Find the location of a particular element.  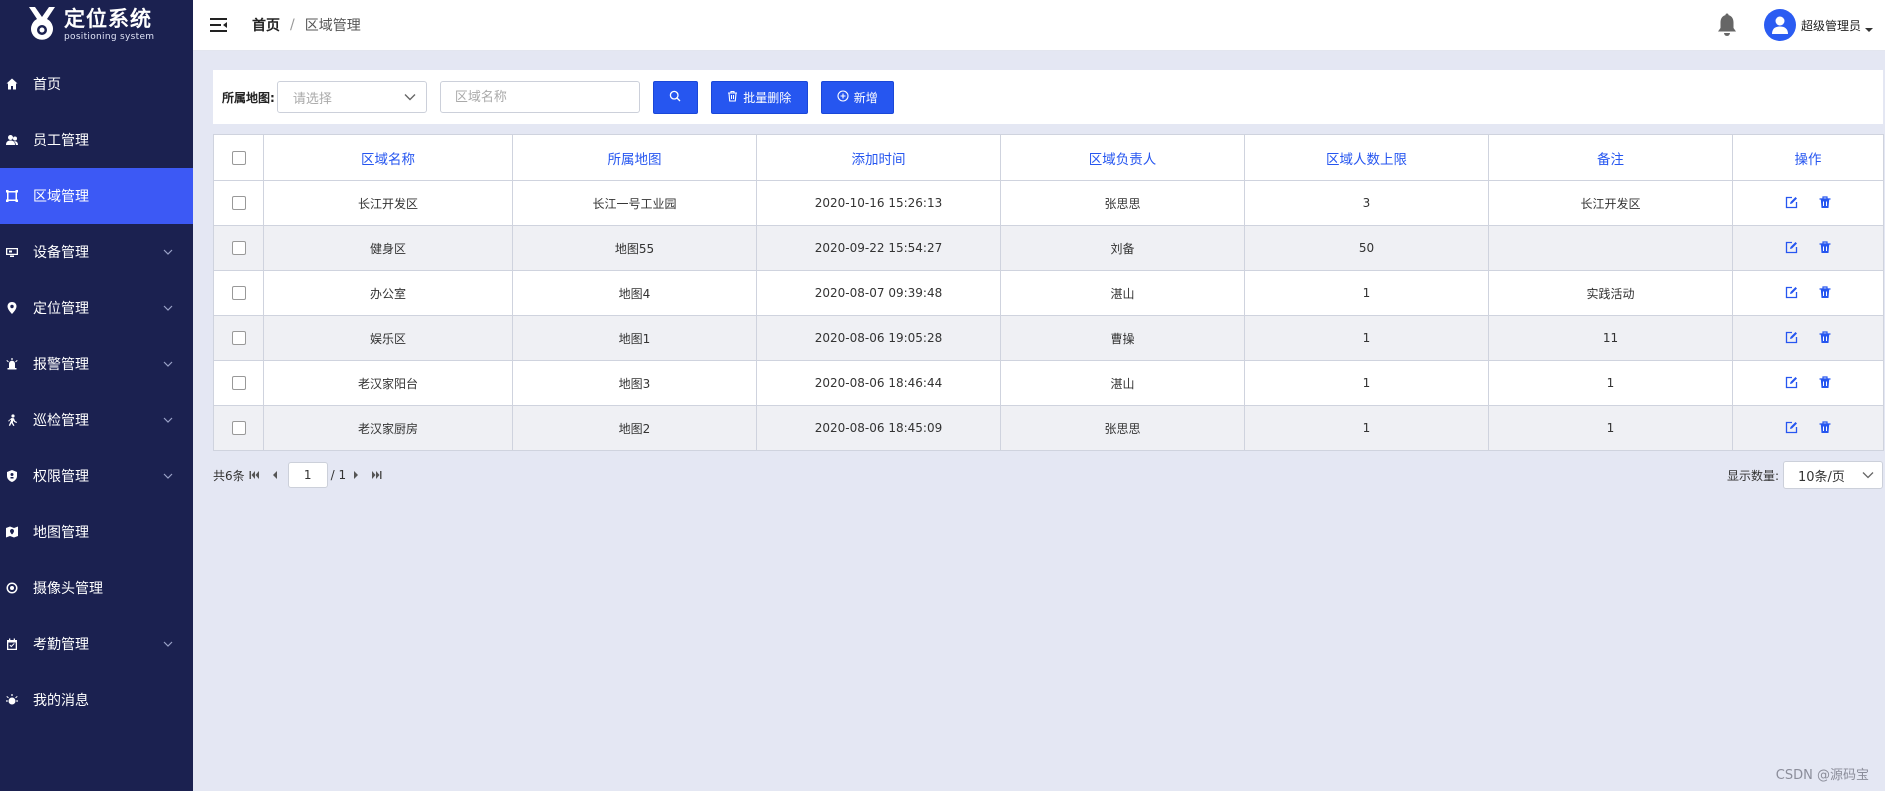

sidebar-item-label: 定位管理 is located at coordinates (61, 309).